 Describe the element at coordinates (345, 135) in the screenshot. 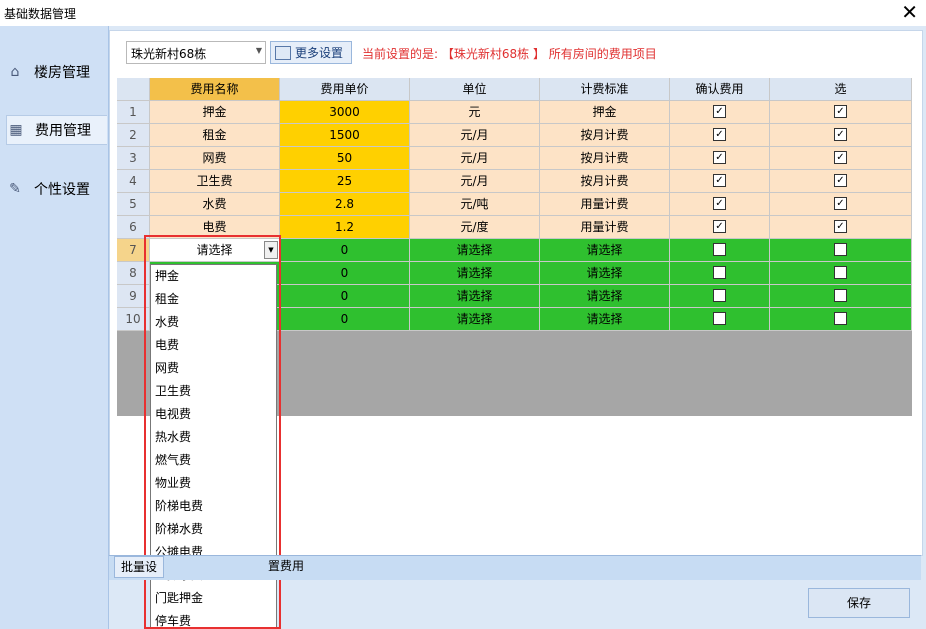

I see `cell-price: 1500` at that location.